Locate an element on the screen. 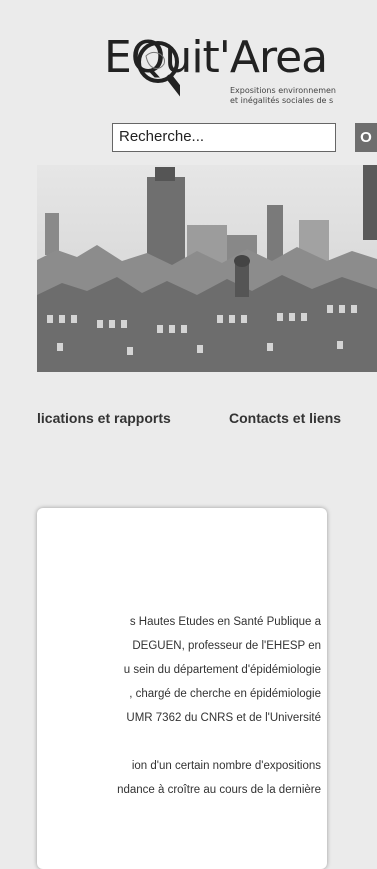 Image resolution: width=377 pixels, height=869 pixels. paragraph-line: DEGUEN, professeur de l'EHESP en is located at coordinates (226, 646).